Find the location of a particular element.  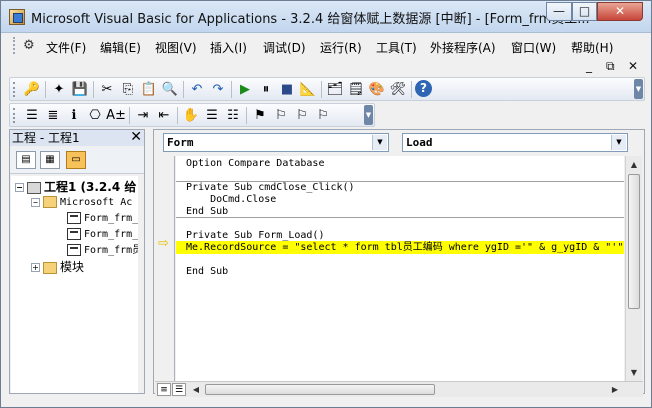

design-mode-icon: 📐 is located at coordinates (308, 89).